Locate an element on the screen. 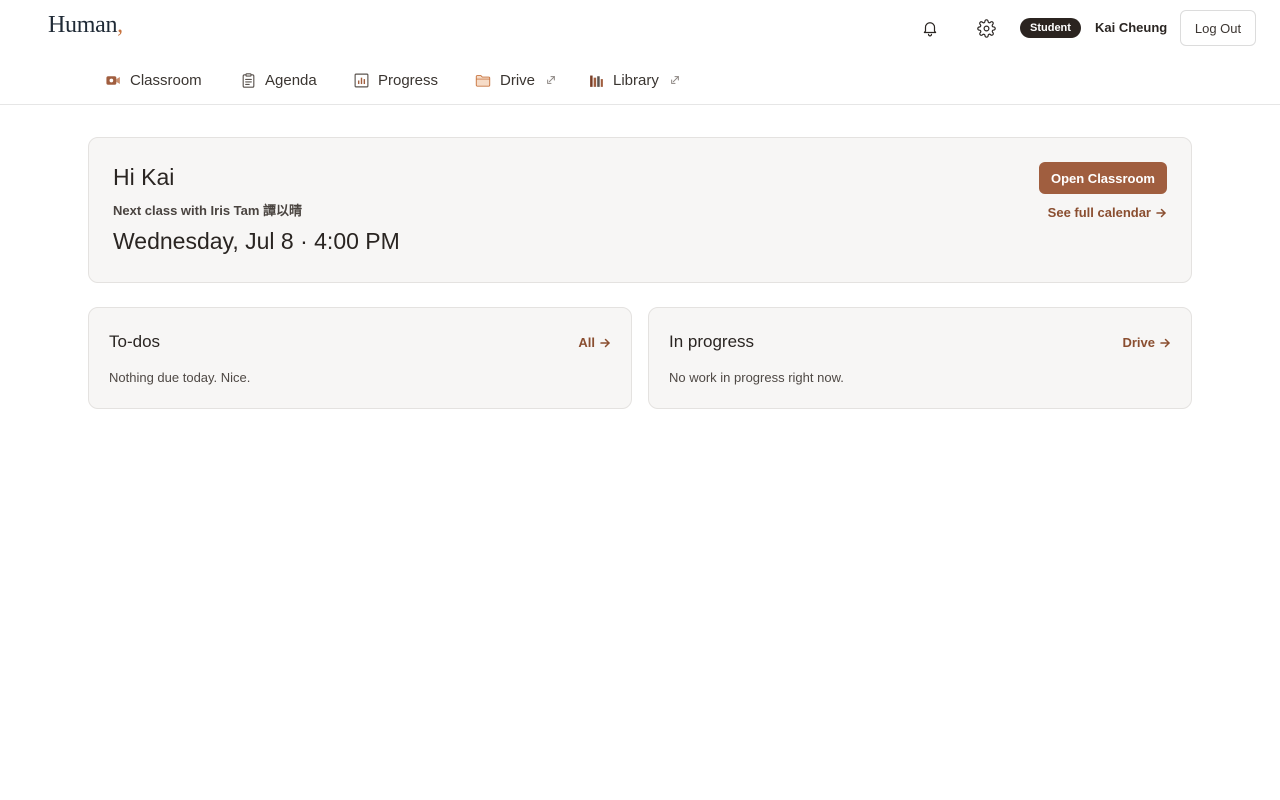 This screenshot has height=800, width=1280. nav-item-agenda: Agenda is located at coordinates (278, 80).